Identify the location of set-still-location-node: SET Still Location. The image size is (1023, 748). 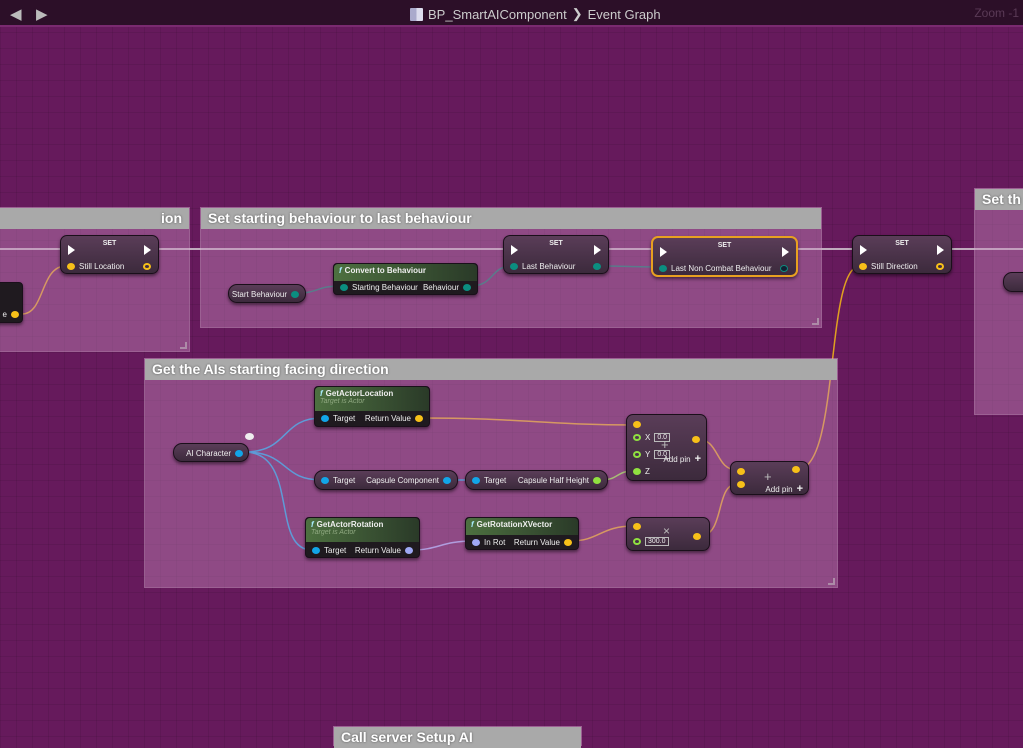
(109, 254).